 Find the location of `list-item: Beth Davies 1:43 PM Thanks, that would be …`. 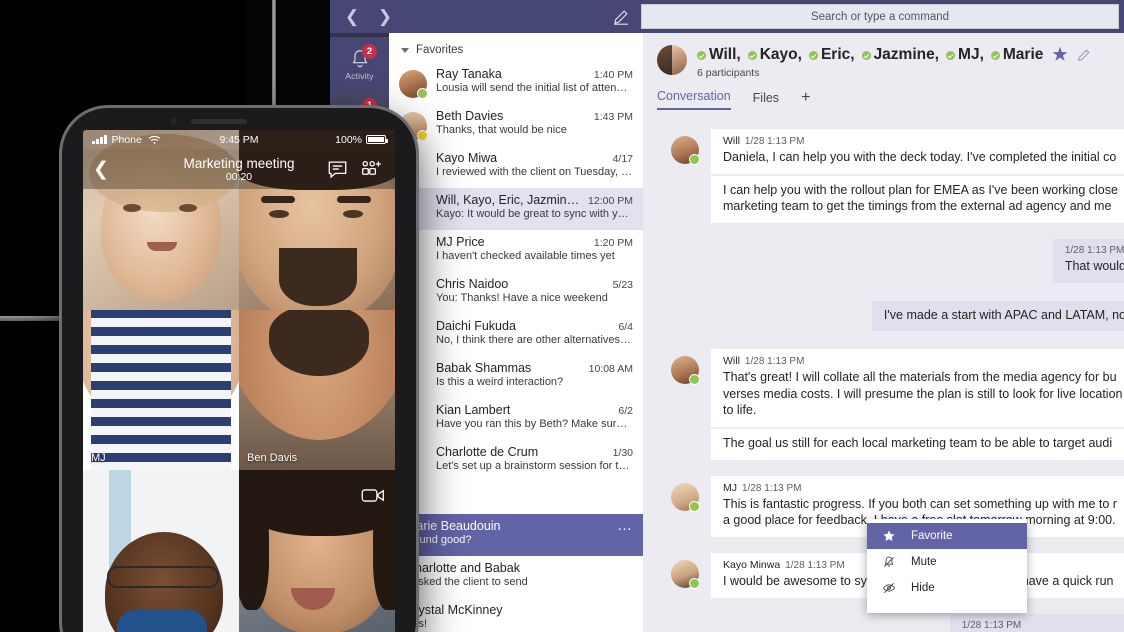

list-item: Beth Davies 1:43 PM Thanks, that would be … is located at coordinates (516, 125).